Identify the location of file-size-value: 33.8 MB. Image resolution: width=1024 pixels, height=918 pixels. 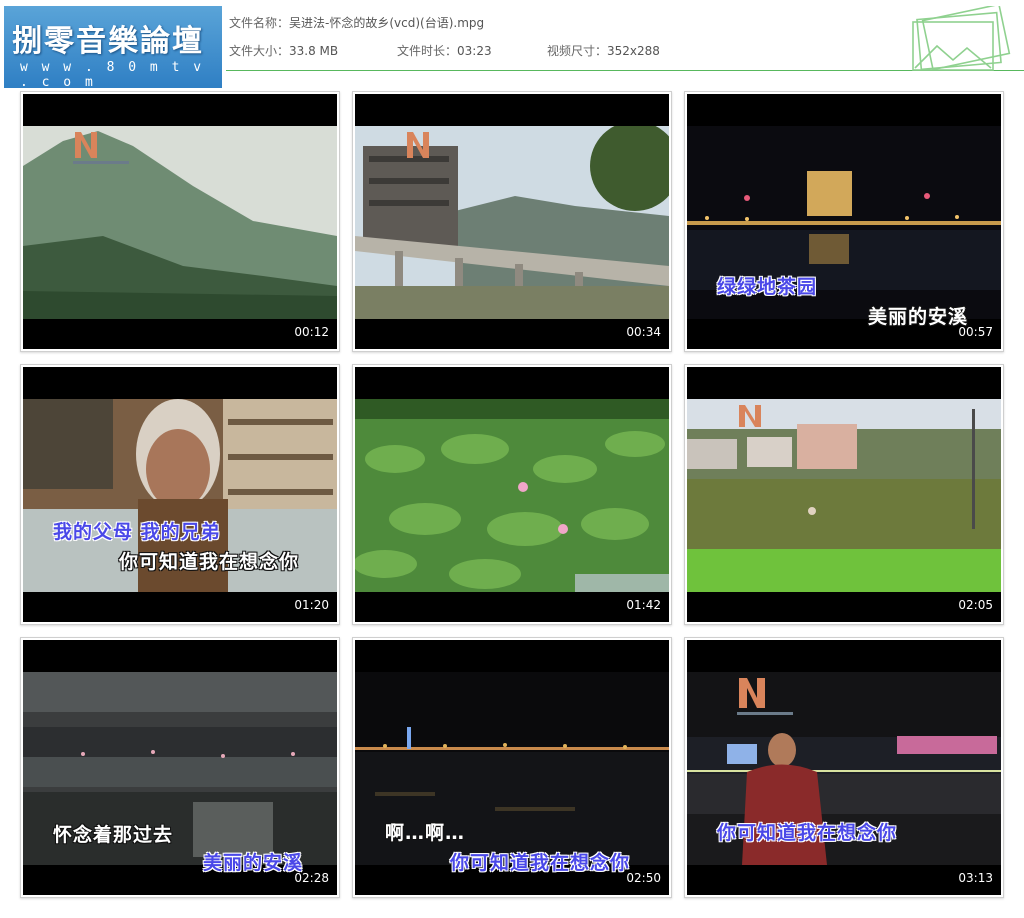
(314, 51).